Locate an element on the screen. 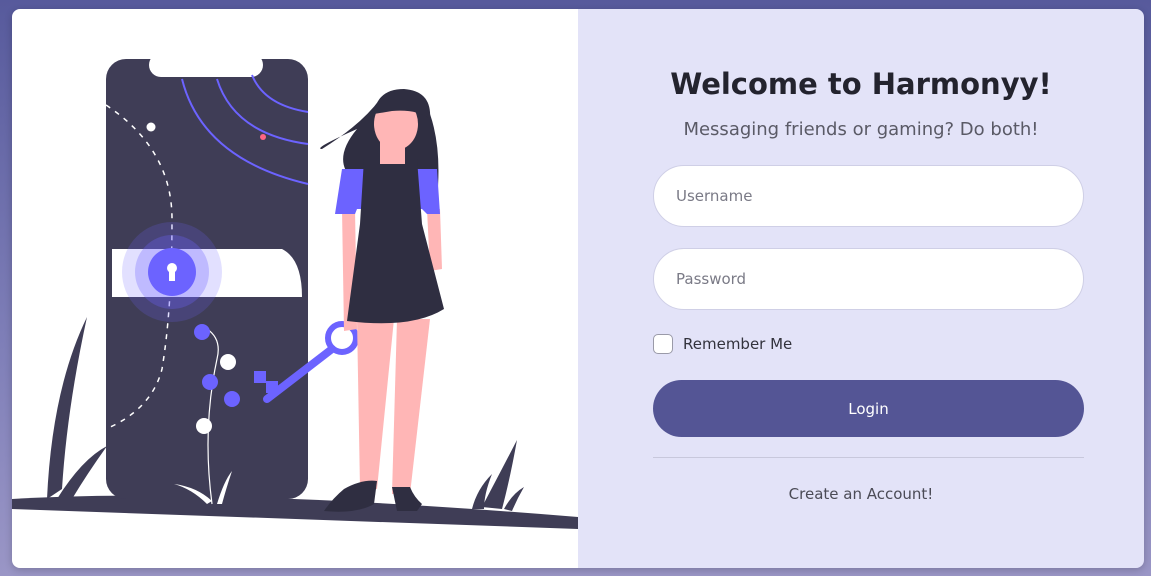  login-button: Login is located at coordinates (868, 408).